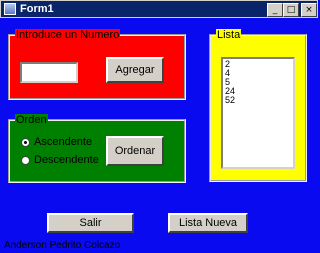 This screenshot has width=320, height=253. Describe the element at coordinates (31, 120) in the screenshot. I see `frame-orden-label: Orden` at that location.